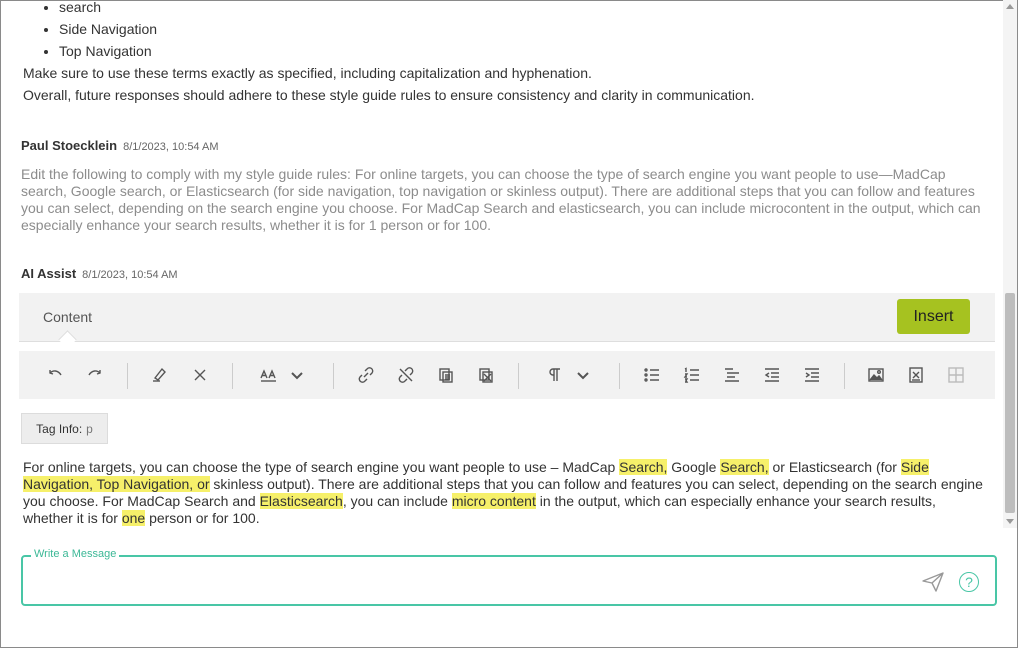 Image resolution: width=1018 pixels, height=648 pixels. Describe the element at coordinates (1010, 521) in the screenshot. I see `scroll-down-icon` at that location.